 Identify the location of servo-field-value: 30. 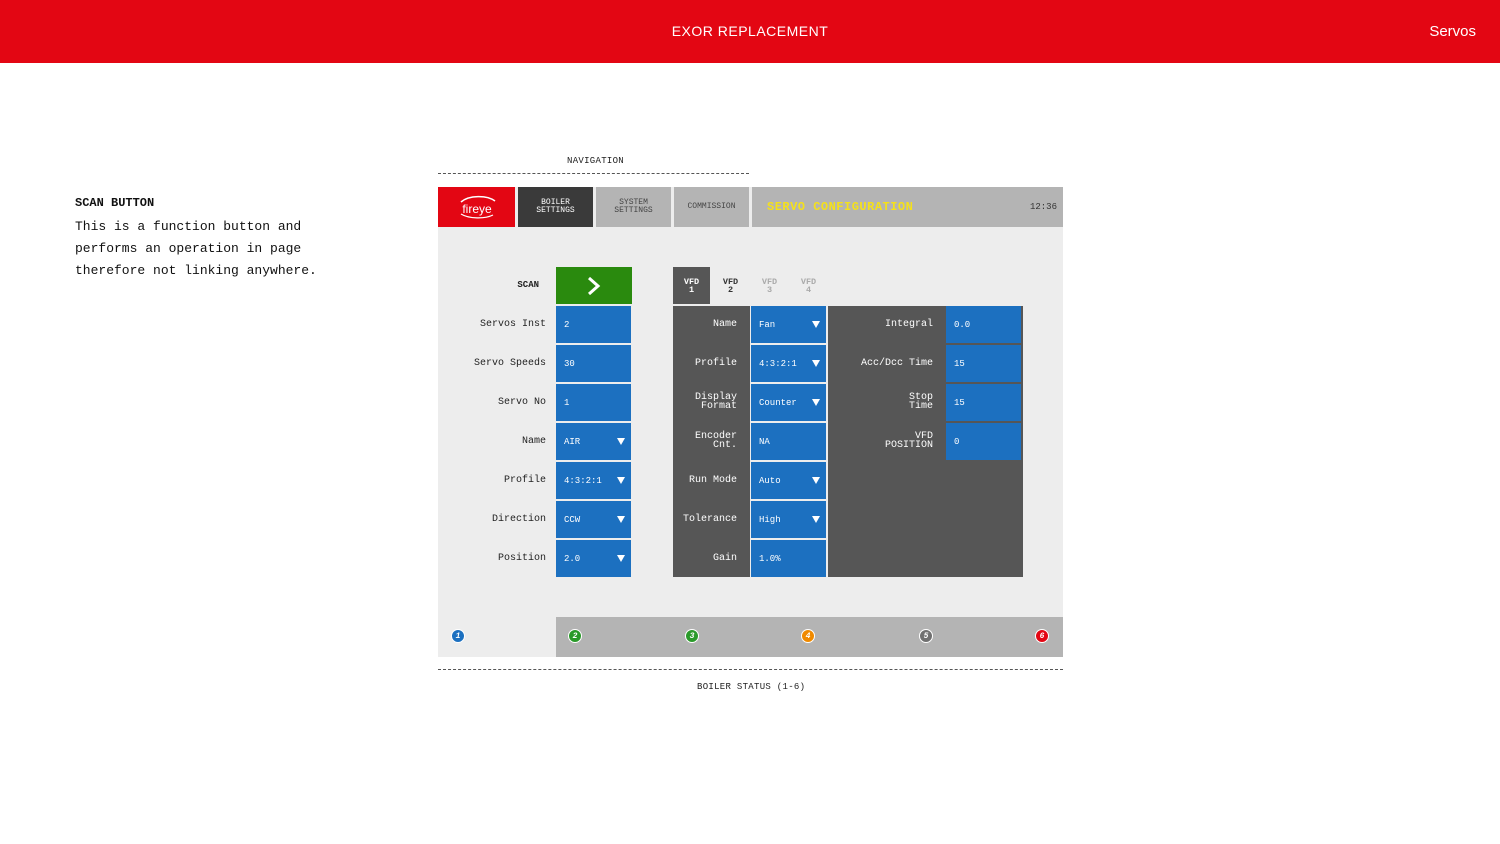
(569, 363).